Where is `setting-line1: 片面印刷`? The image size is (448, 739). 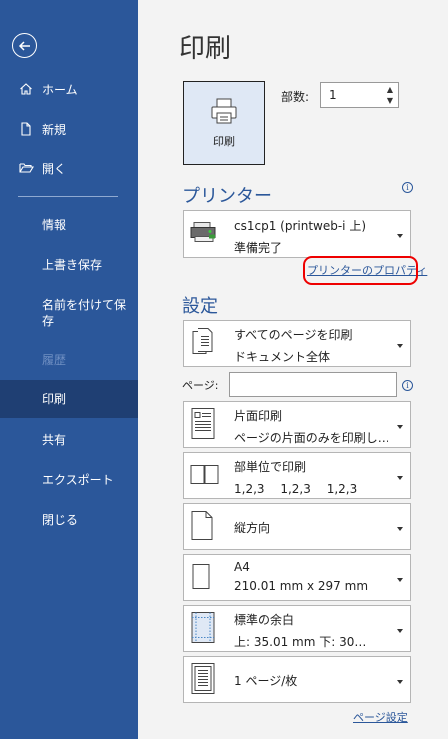 setting-line1: 片面印刷 is located at coordinates (258, 416).